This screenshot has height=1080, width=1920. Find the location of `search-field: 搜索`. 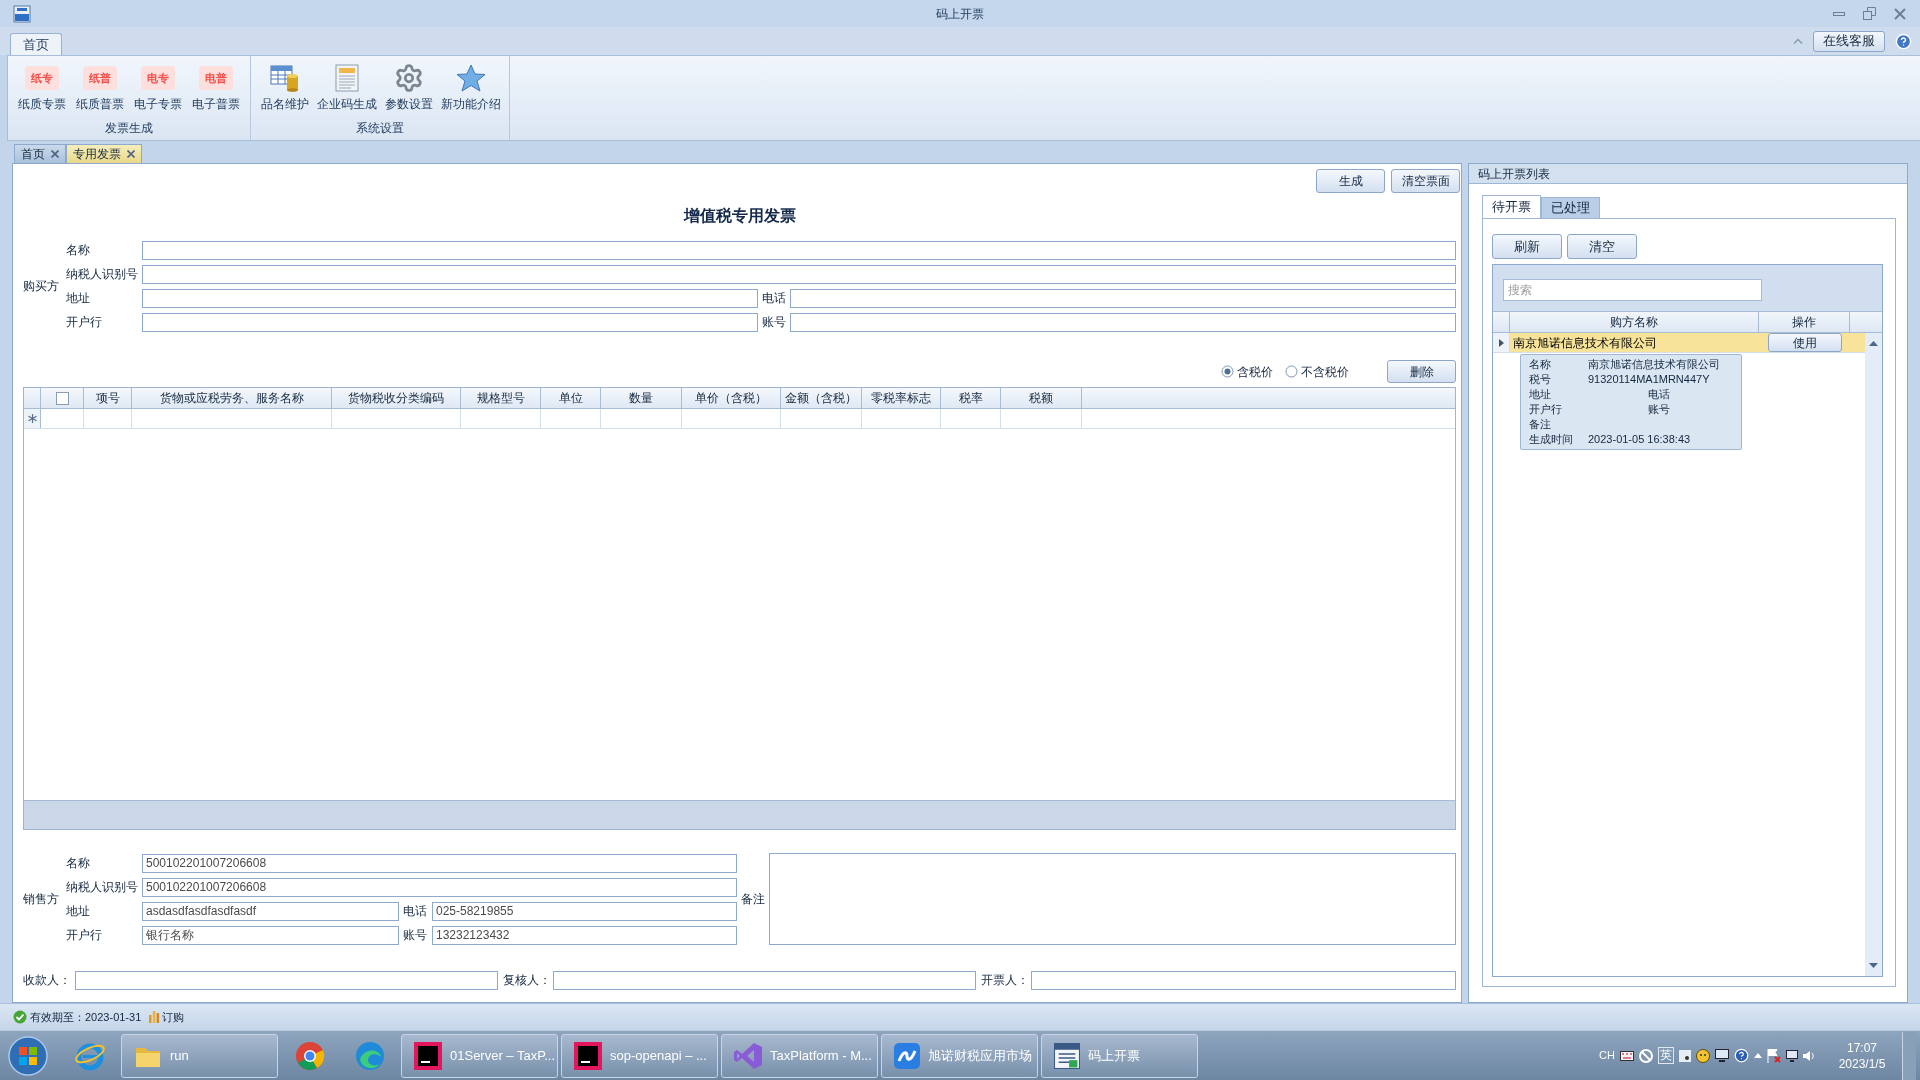

search-field: 搜索 is located at coordinates (1632, 290).